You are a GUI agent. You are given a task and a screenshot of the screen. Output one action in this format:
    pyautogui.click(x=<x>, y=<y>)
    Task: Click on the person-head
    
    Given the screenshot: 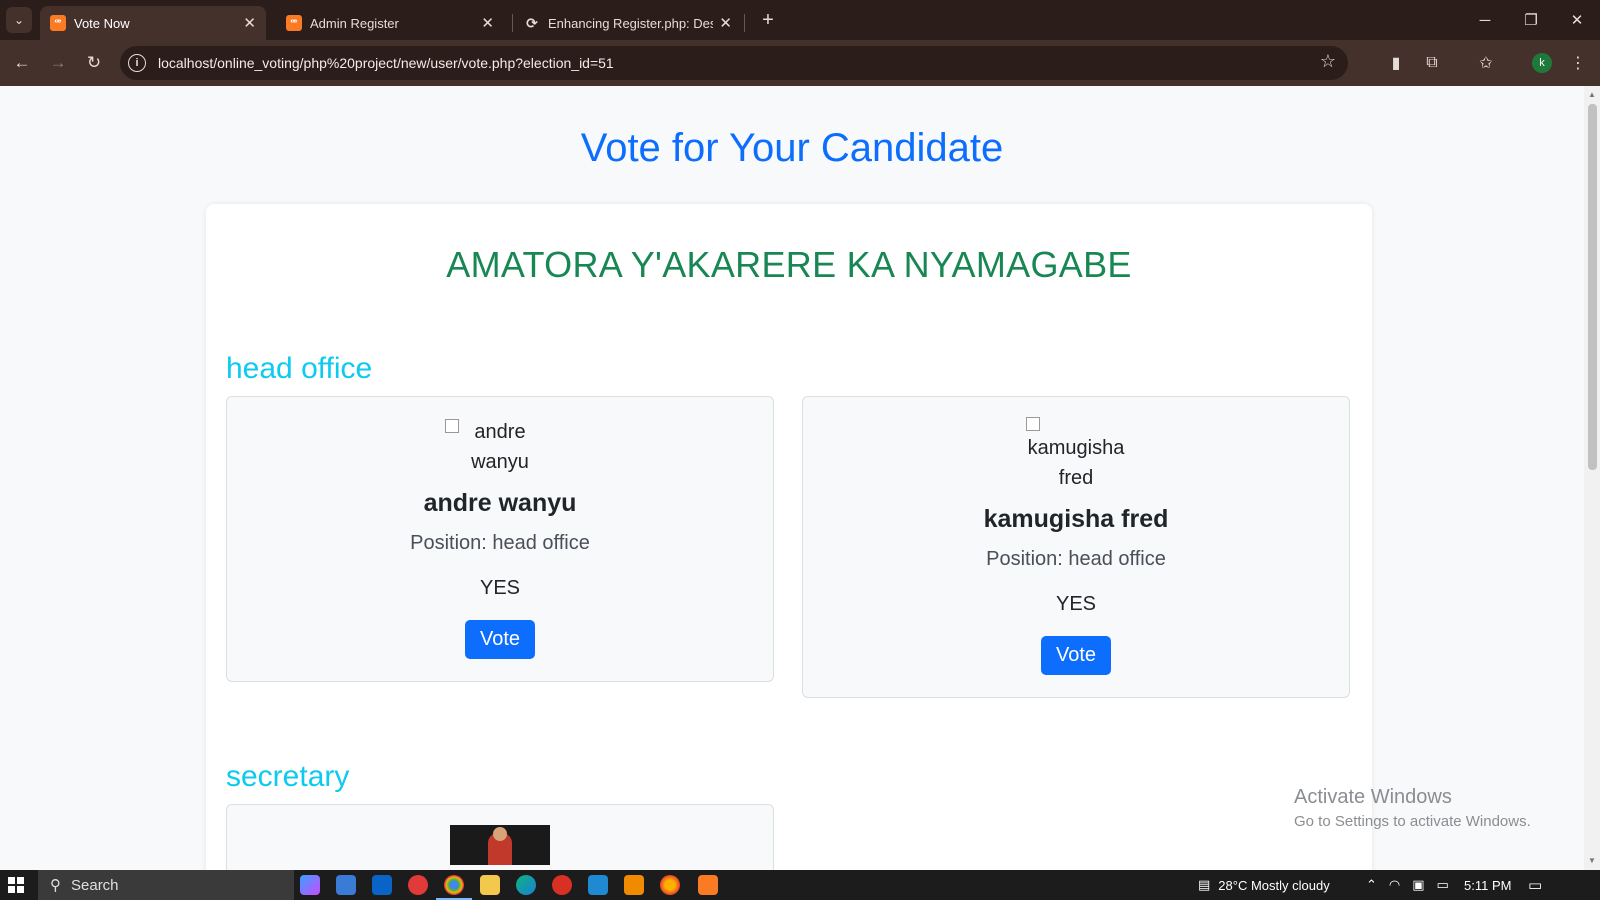 What is the action you would take?
    pyautogui.click(x=500, y=834)
    